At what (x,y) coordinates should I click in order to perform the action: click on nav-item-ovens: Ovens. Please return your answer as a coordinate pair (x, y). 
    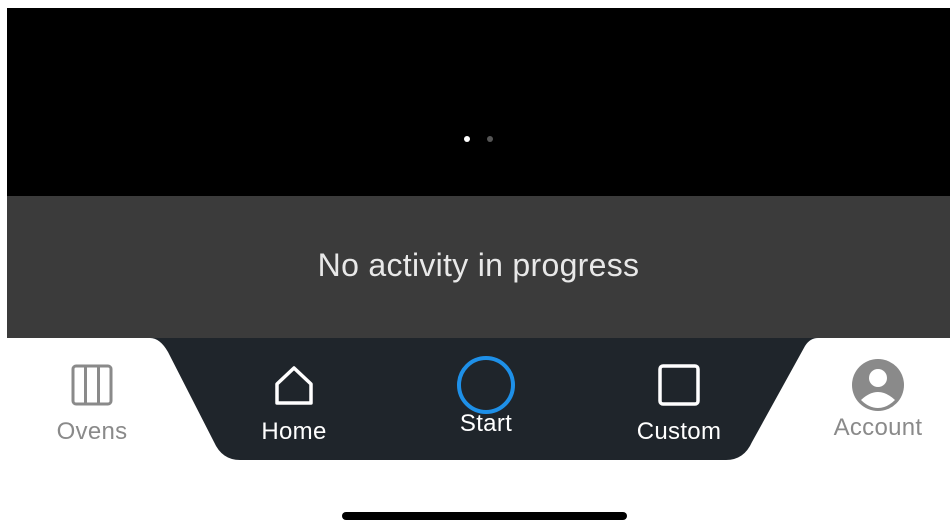
    Looking at the image, I should click on (92, 403).